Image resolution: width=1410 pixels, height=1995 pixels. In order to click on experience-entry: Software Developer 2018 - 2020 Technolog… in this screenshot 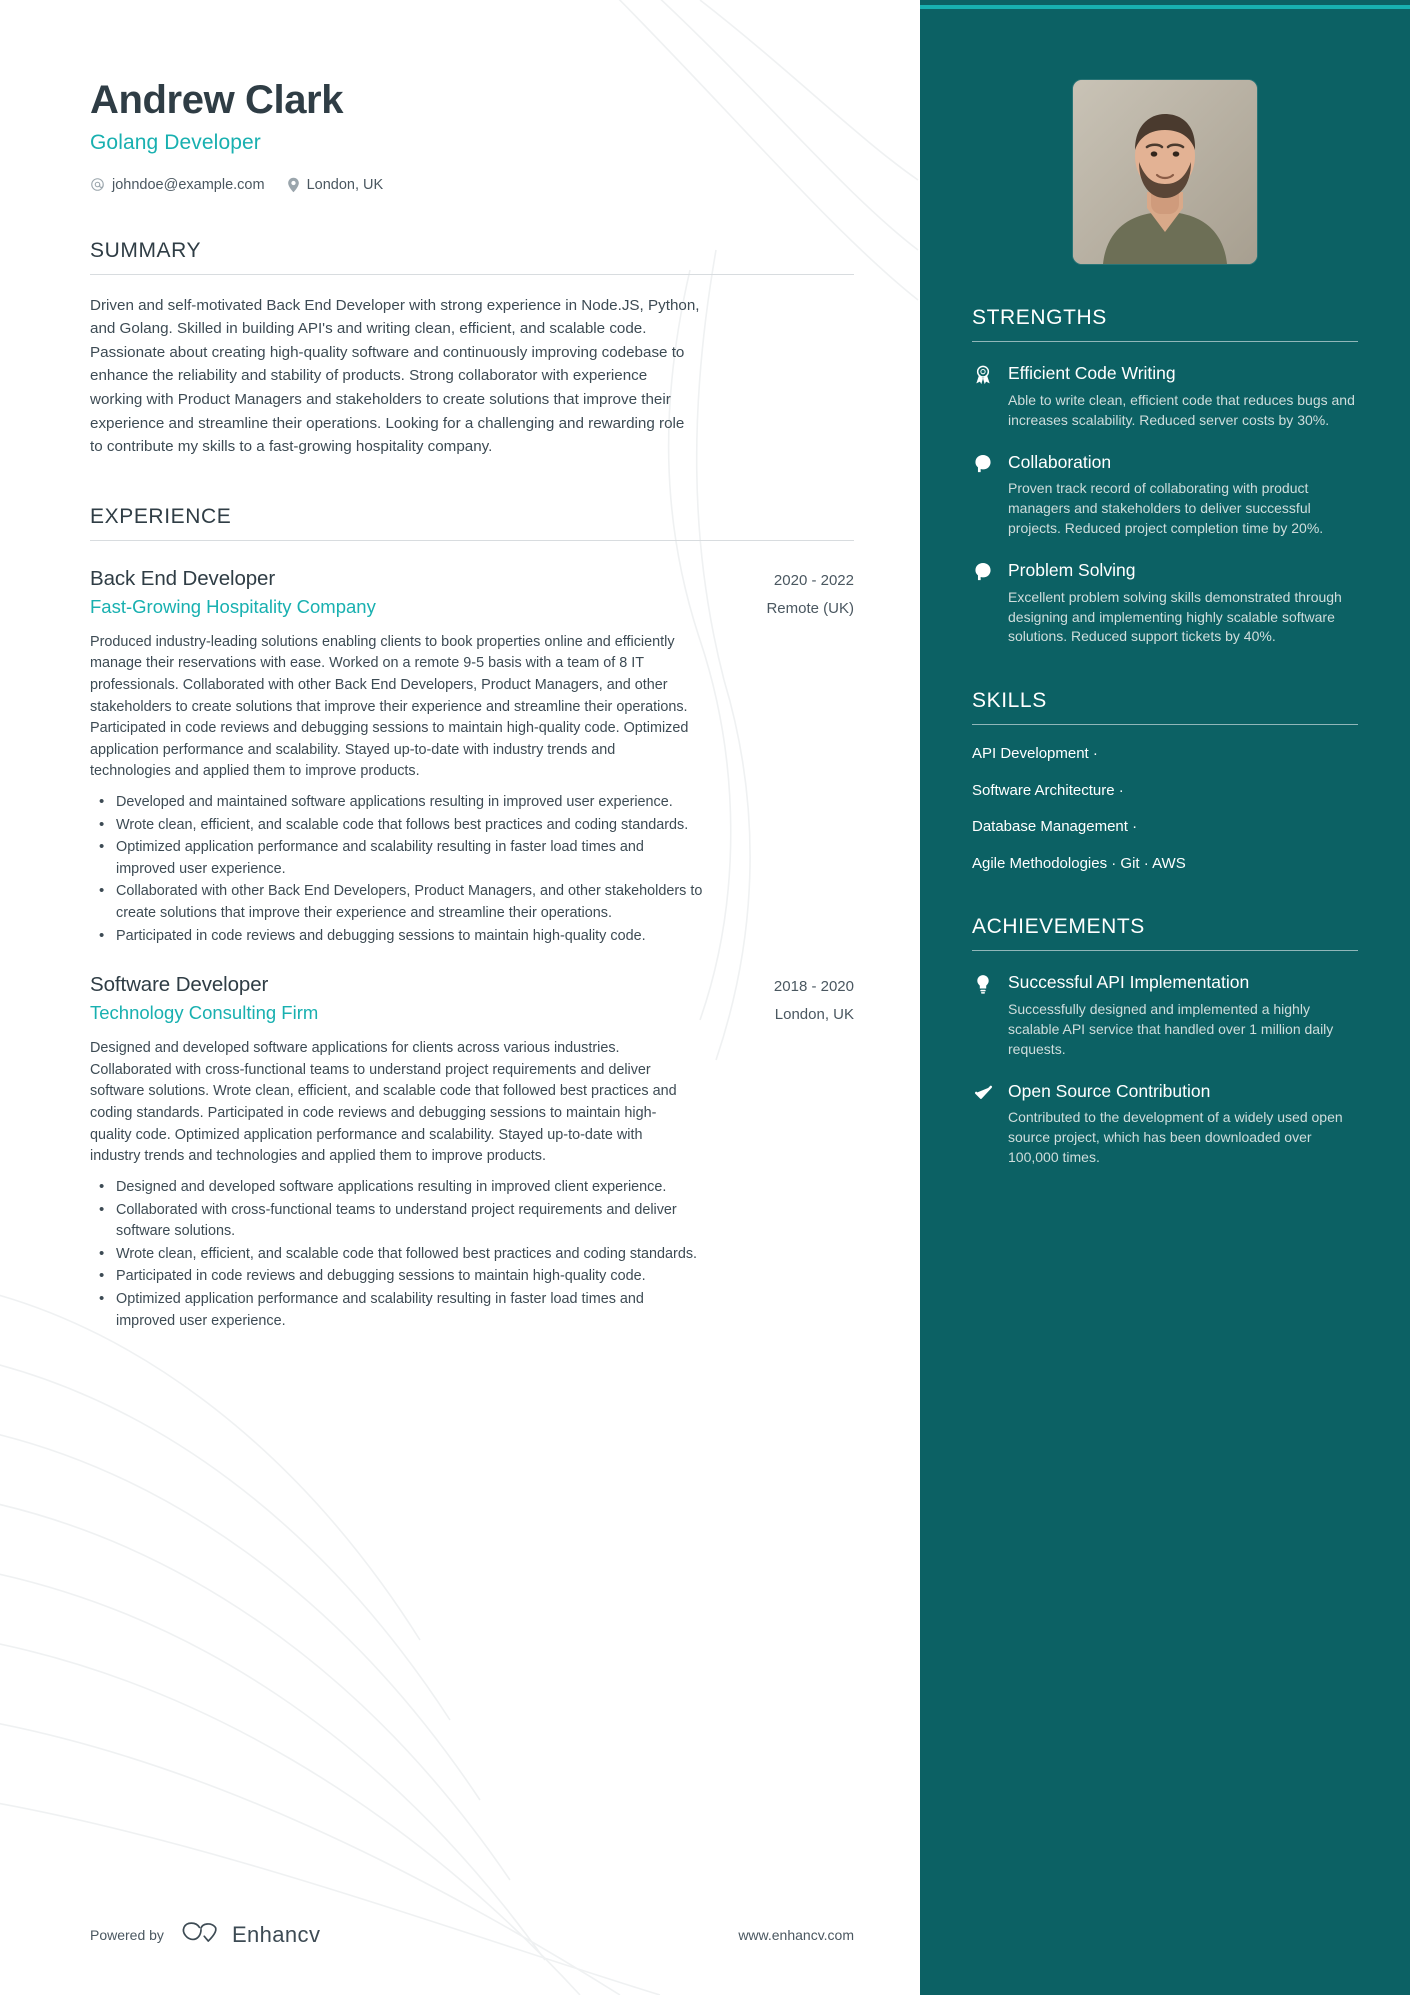, I will do `click(472, 1152)`.